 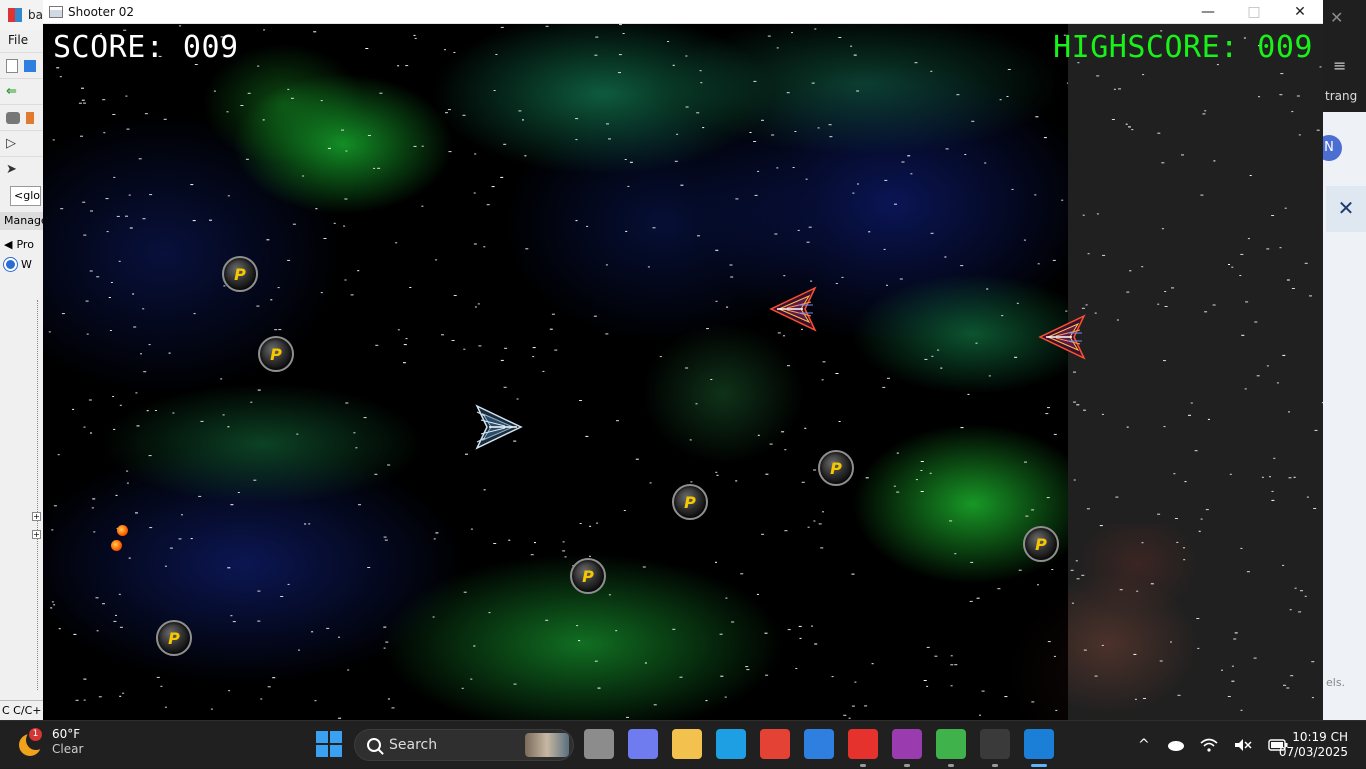 What do you see at coordinates (11, 169) in the screenshot?
I see `pointer-icon: ➤` at bounding box center [11, 169].